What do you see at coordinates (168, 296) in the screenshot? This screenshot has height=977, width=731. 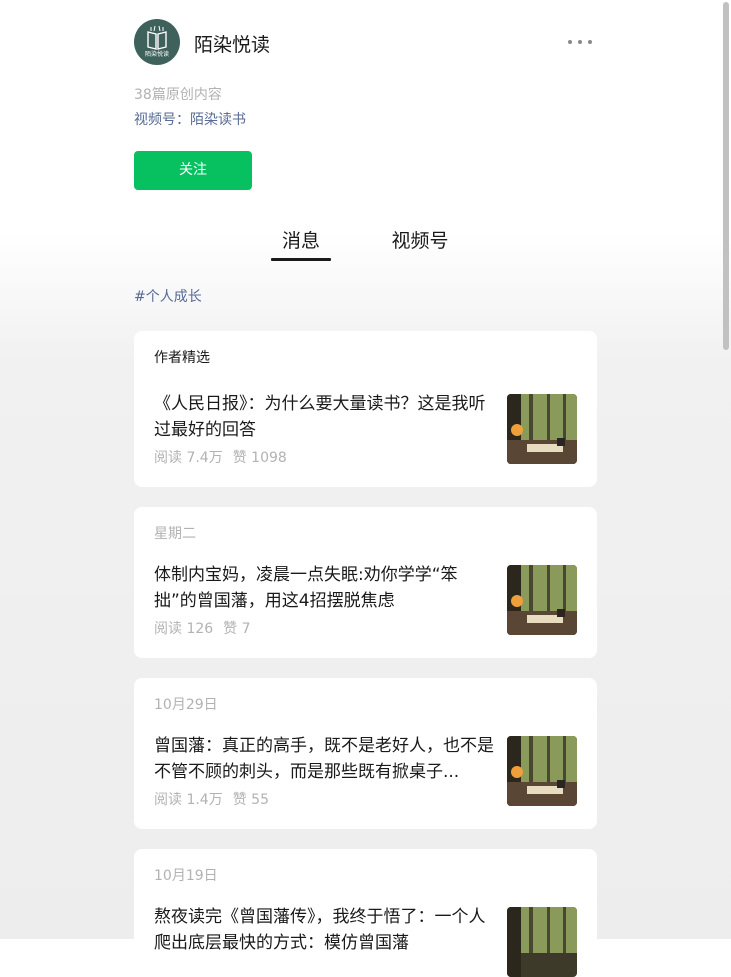 I see `hashtag-link: #个人成长` at bounding box center [168, 296].